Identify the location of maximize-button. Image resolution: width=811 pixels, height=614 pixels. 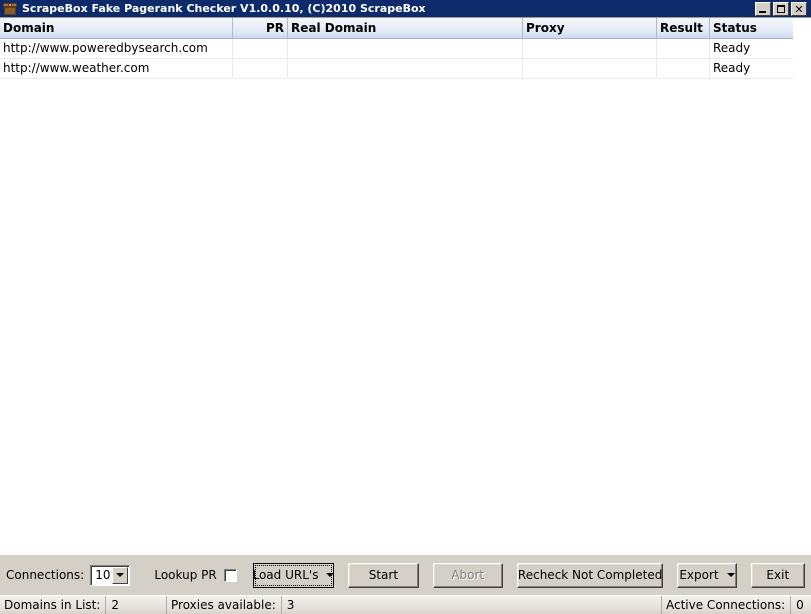
(781, 8).